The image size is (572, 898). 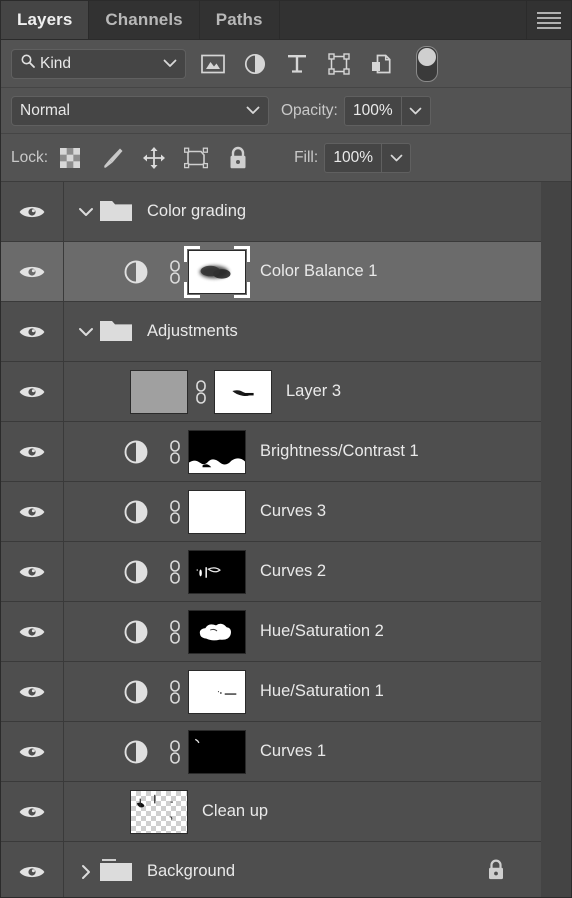 I want to click on tab-layers: Layers, so click(x=45, y=20).